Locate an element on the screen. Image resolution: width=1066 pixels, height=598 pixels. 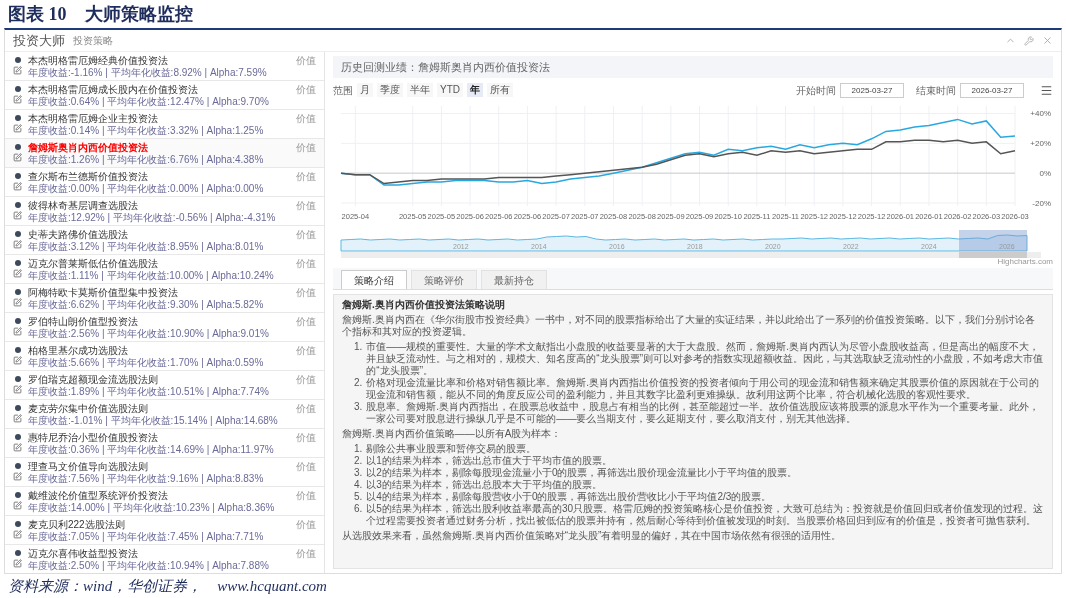
start-date-field: 2025-03-27 is located at coordinates (872, 90).